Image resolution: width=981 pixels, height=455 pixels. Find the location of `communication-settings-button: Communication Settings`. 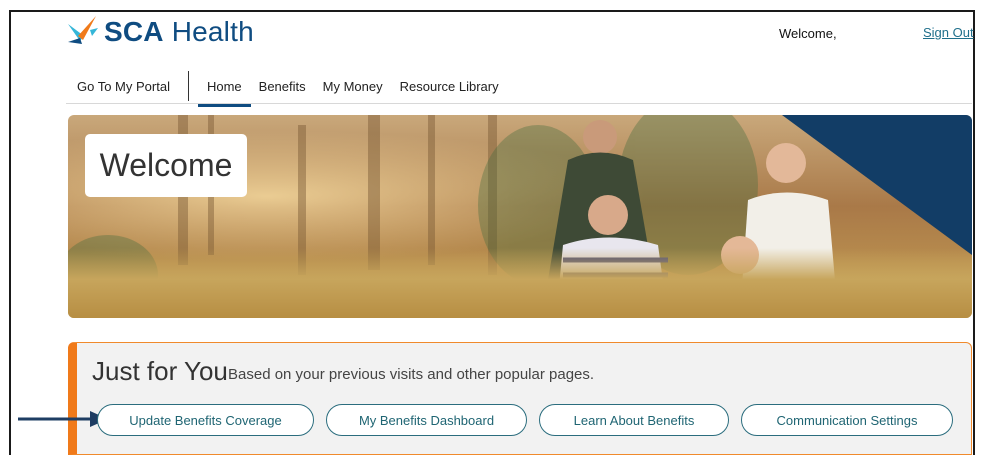

communication-settings-button: Communication Settings is located at coordinates (847, 420).